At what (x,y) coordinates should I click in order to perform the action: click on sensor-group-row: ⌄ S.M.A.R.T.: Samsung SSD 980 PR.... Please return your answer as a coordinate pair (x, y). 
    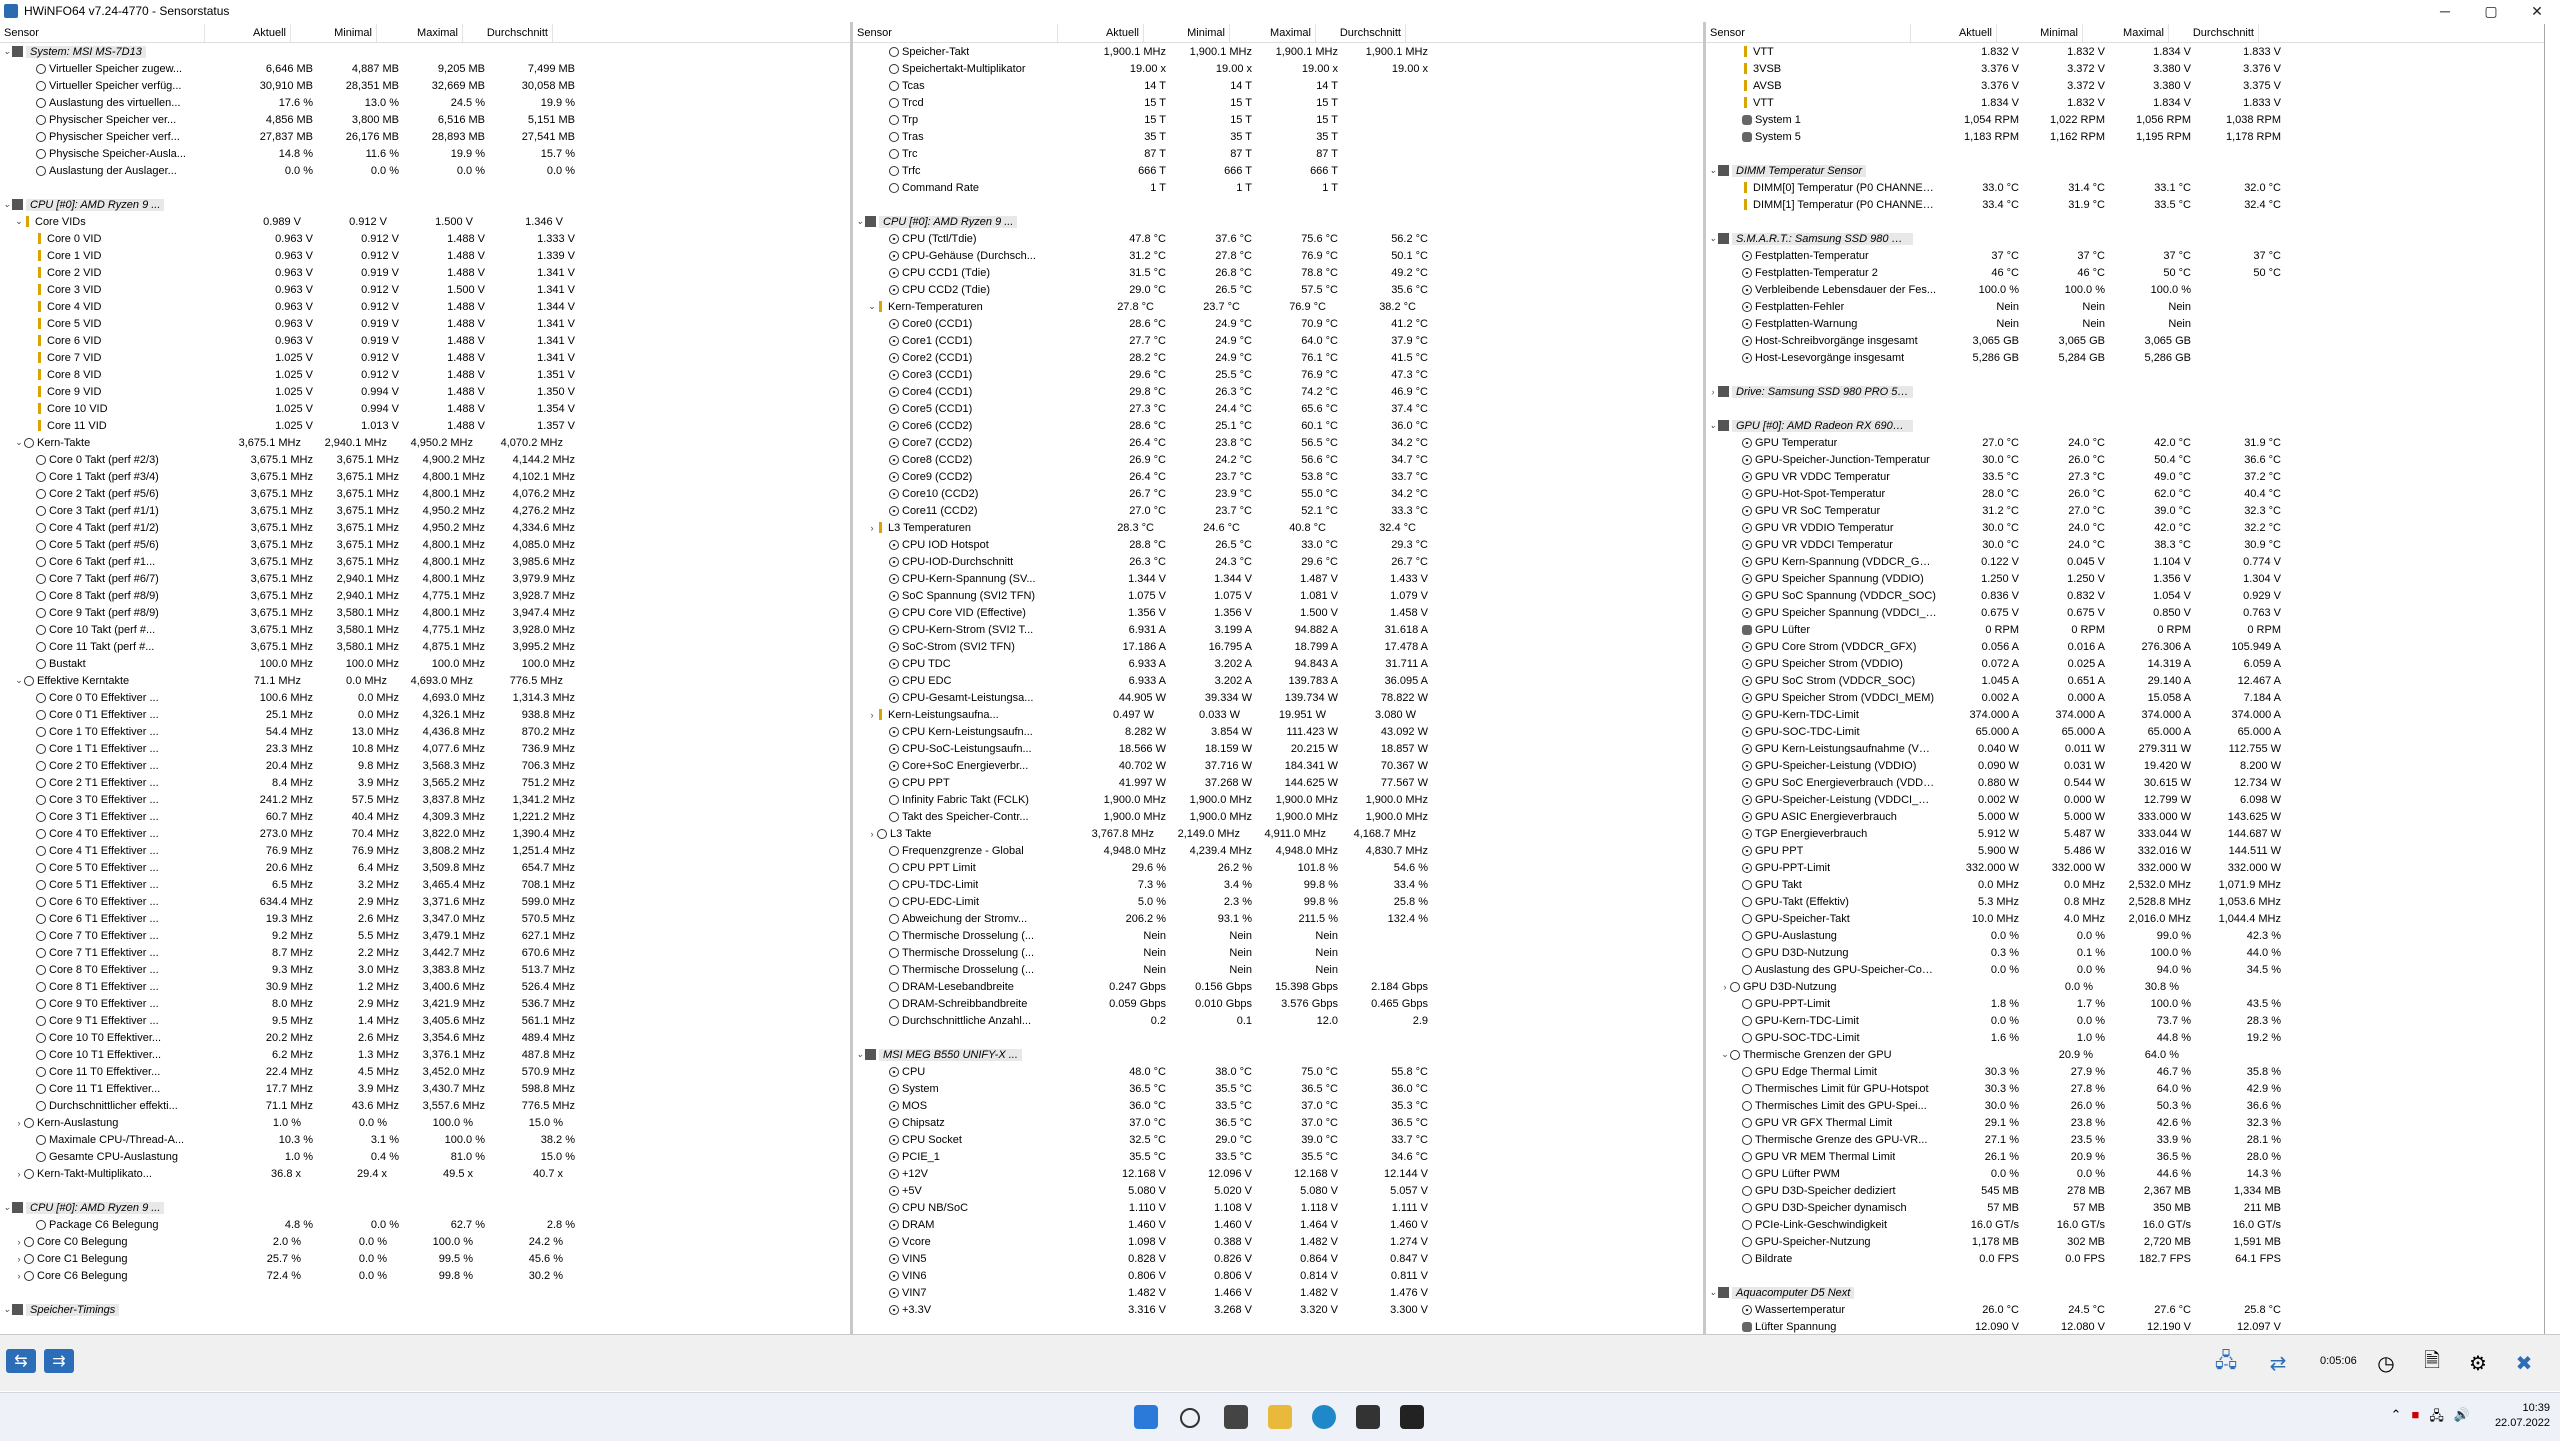
    Looking at the image, I should click on (2125, 238).